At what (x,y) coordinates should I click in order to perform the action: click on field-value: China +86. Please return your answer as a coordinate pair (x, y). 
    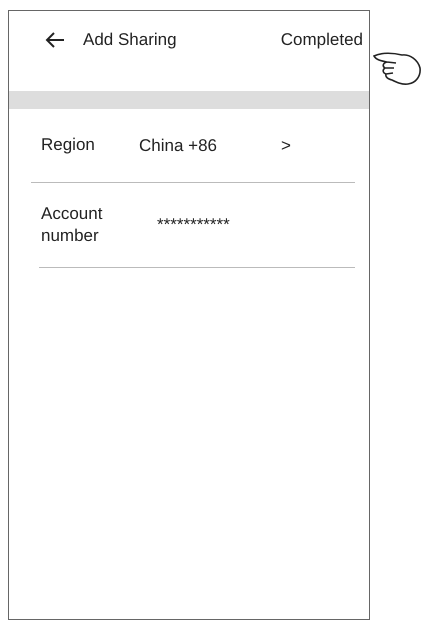
    Looking at the image, I should click on (210, 146).